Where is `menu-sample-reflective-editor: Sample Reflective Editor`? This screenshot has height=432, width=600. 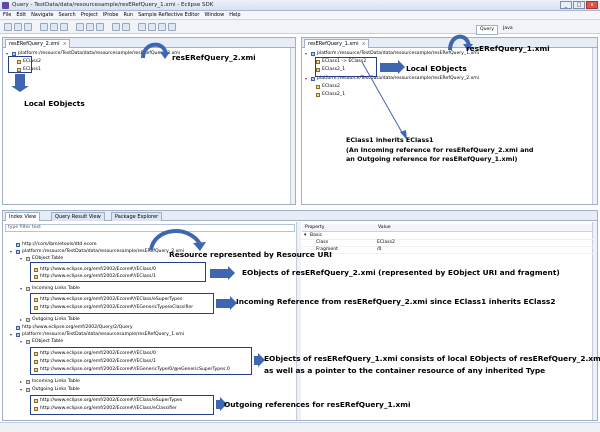 menu-sample-reflective-editor: Sample Reflective Editor is located at coordinates (168, 15).